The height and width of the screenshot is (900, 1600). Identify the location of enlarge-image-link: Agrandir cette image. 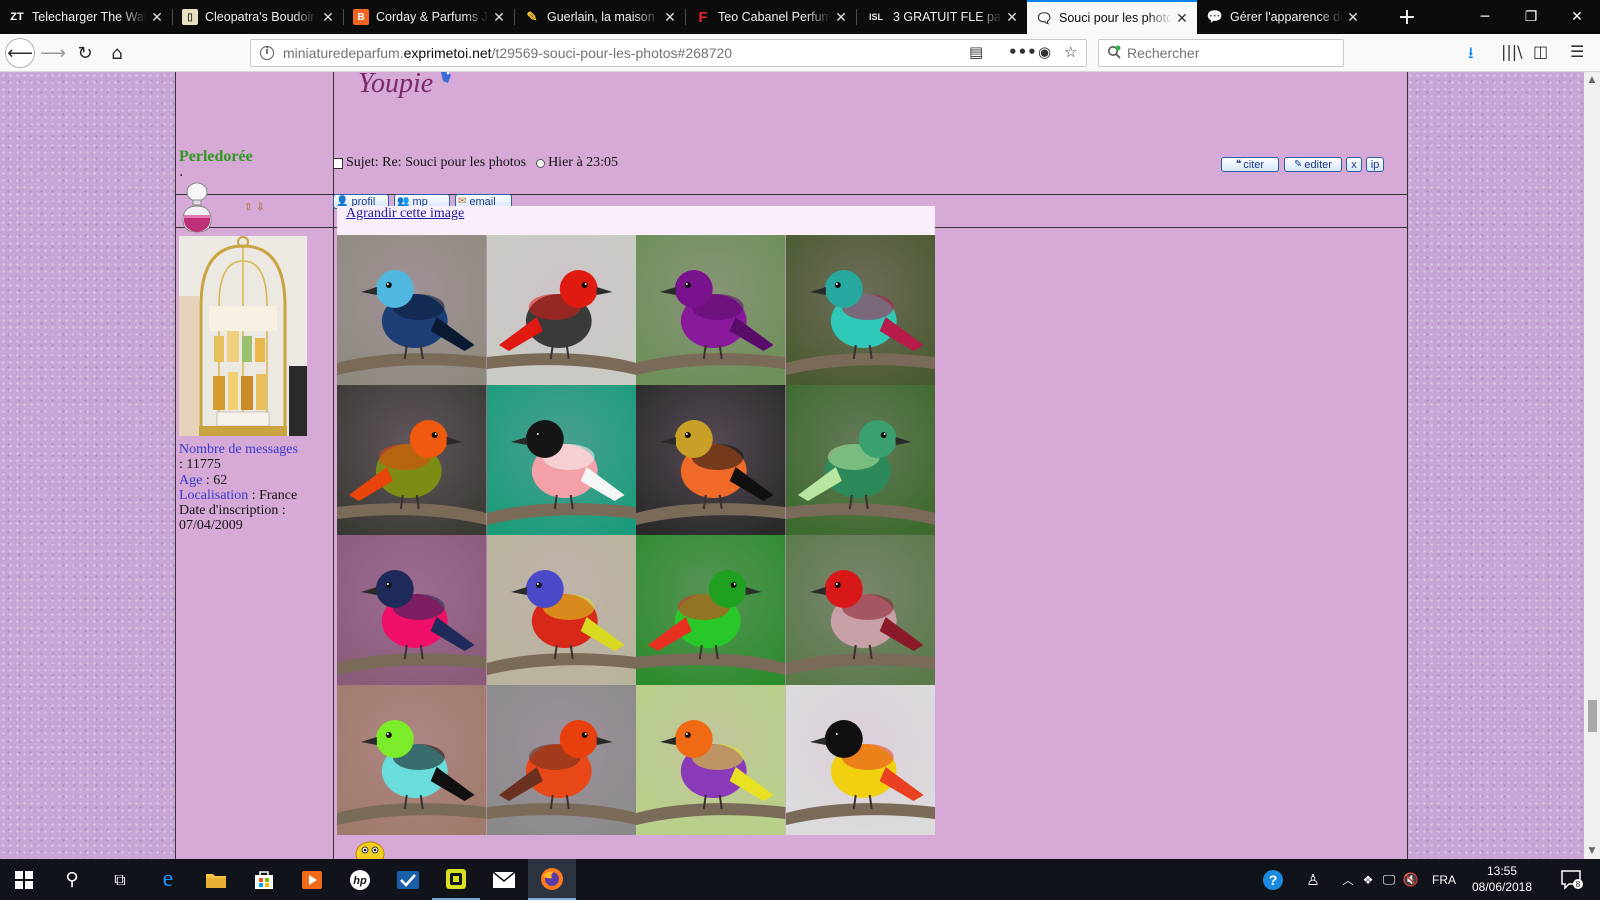
(405, 214).